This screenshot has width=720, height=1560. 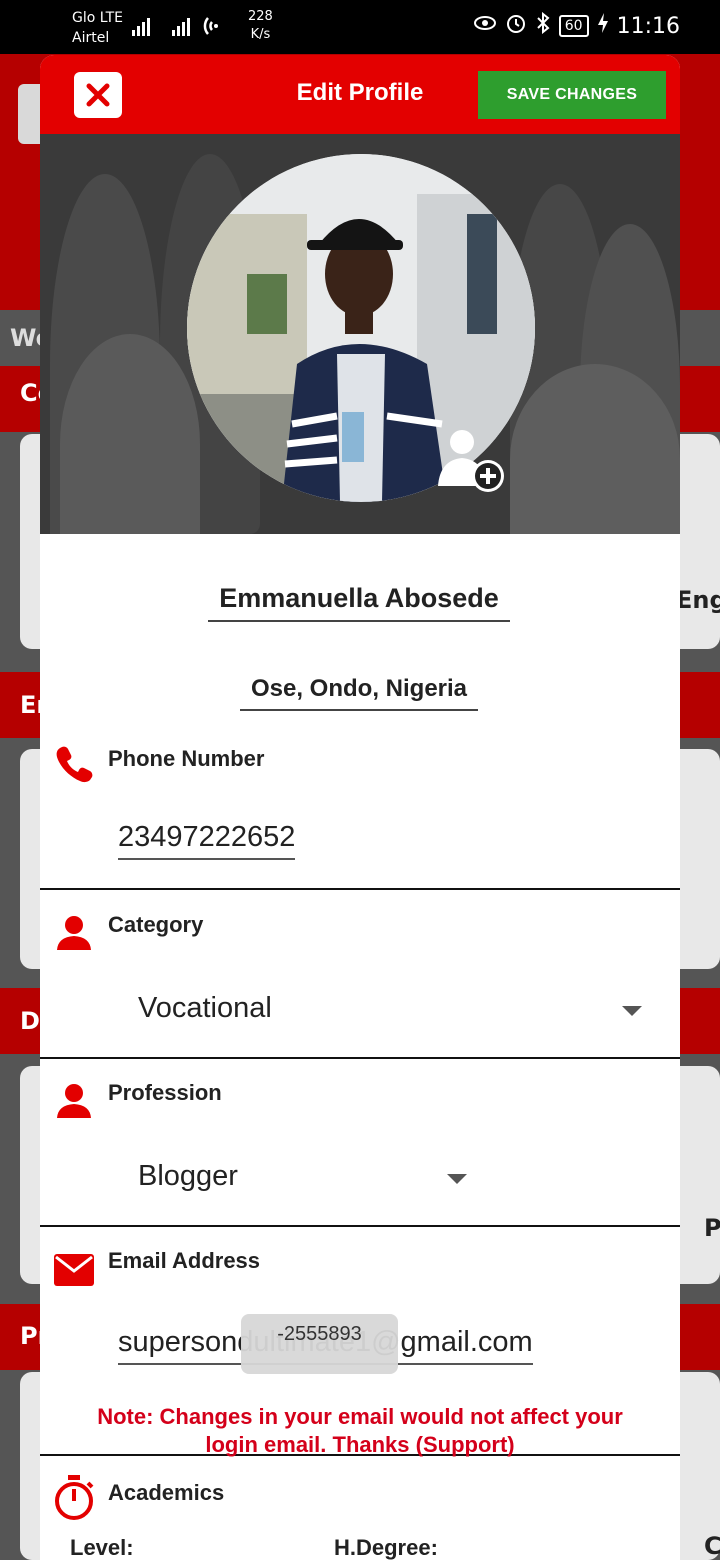 I want to click on eye-icon, so click(x=485, y=26).